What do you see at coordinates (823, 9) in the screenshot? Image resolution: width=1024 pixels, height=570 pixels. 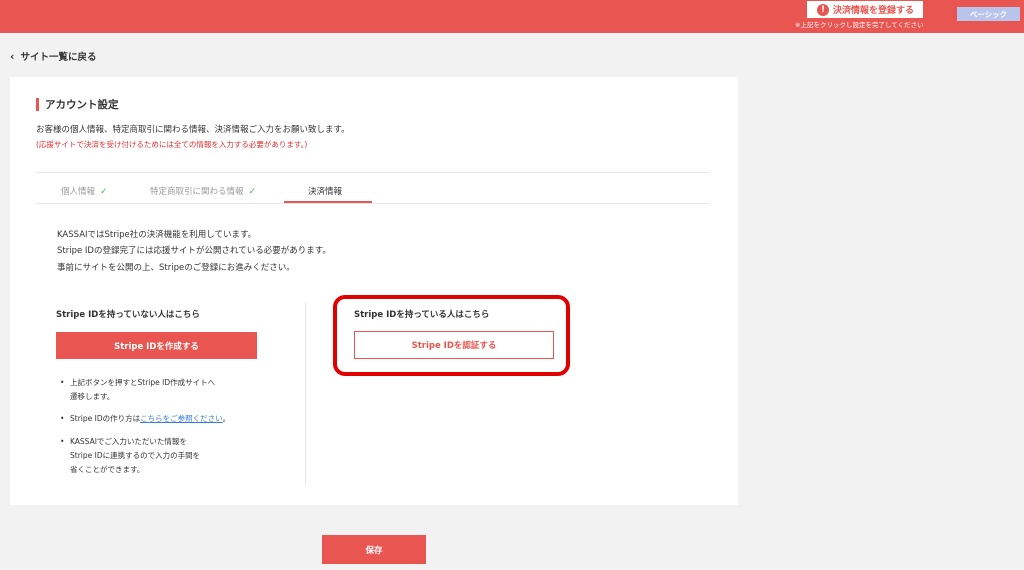 I see `alert-icon: !` at bounding box center [823, 9].